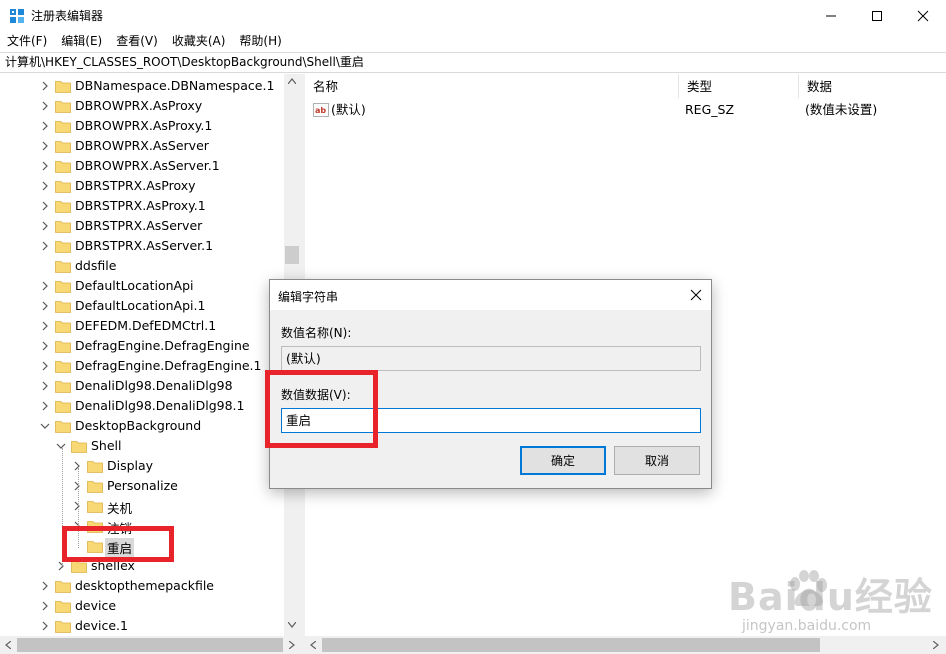 This screenshot has height=654, width=946. What do you see at coordinates (139, 225) in the screenshot?
I see `tree-item-label: DBRSTPRX.AsServer` at bounding box center [139, 225].